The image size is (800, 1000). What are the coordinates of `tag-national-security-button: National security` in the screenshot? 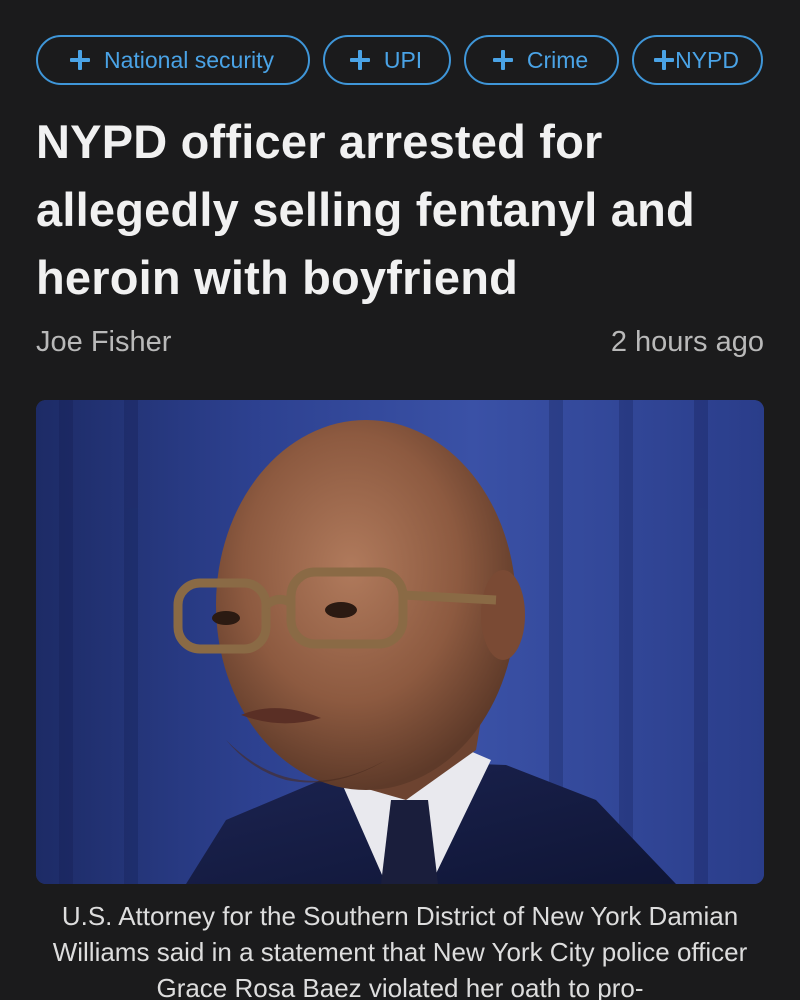 It's located at (173, 60).